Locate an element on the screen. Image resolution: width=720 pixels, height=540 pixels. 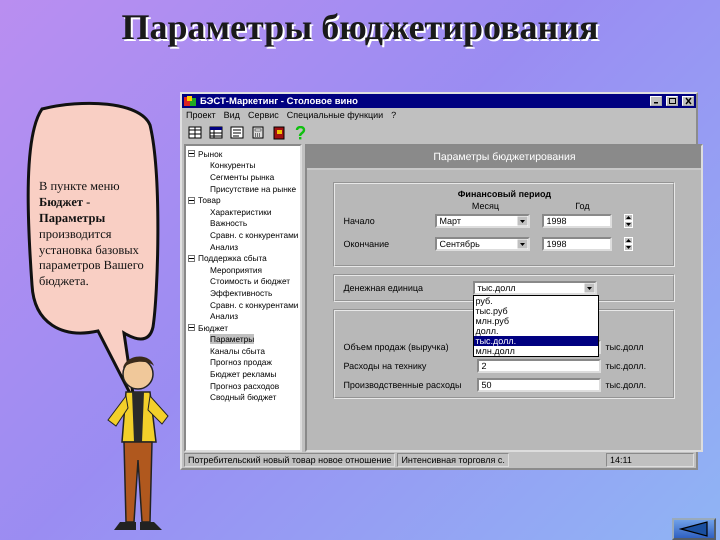
menu-item: Вид is located at coordinates (232, 115).